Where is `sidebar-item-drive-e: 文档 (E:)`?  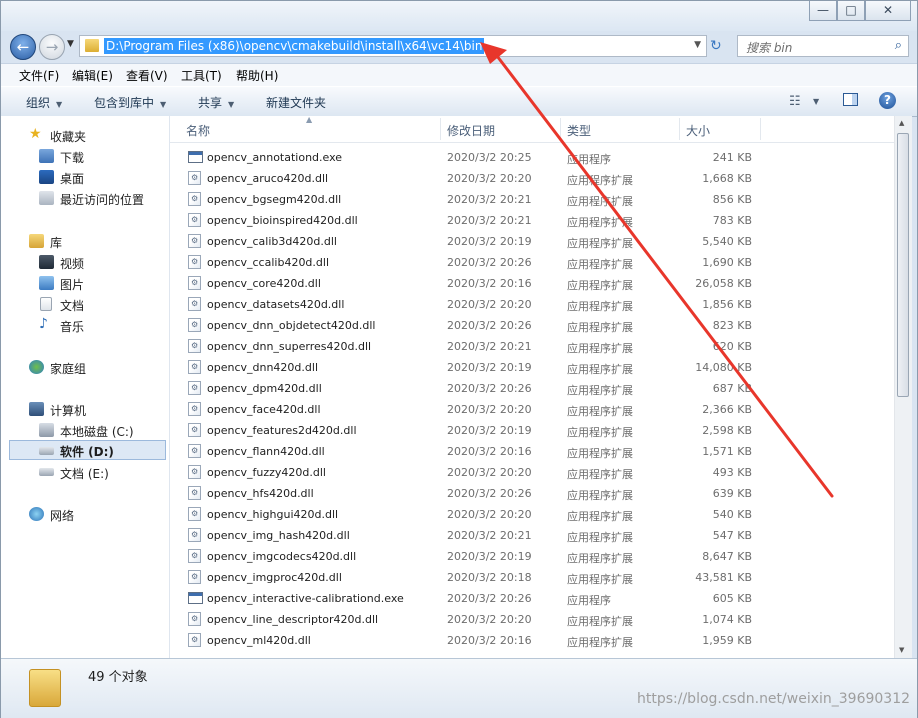 sidebar-item-drive-e: 文档 (E:) is located at coordinates (84, 472).